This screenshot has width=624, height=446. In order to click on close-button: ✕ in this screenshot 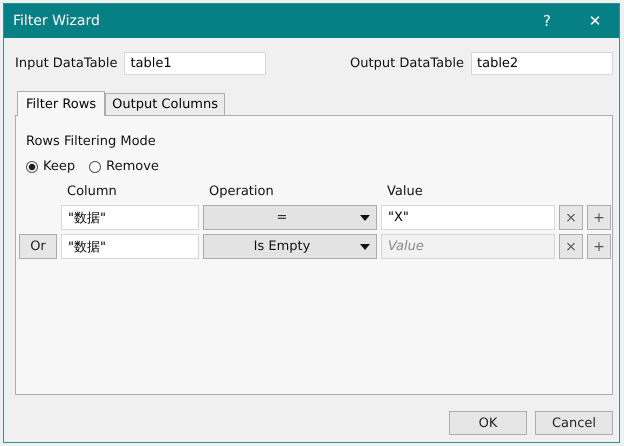, I will do `click(595, 21)`.